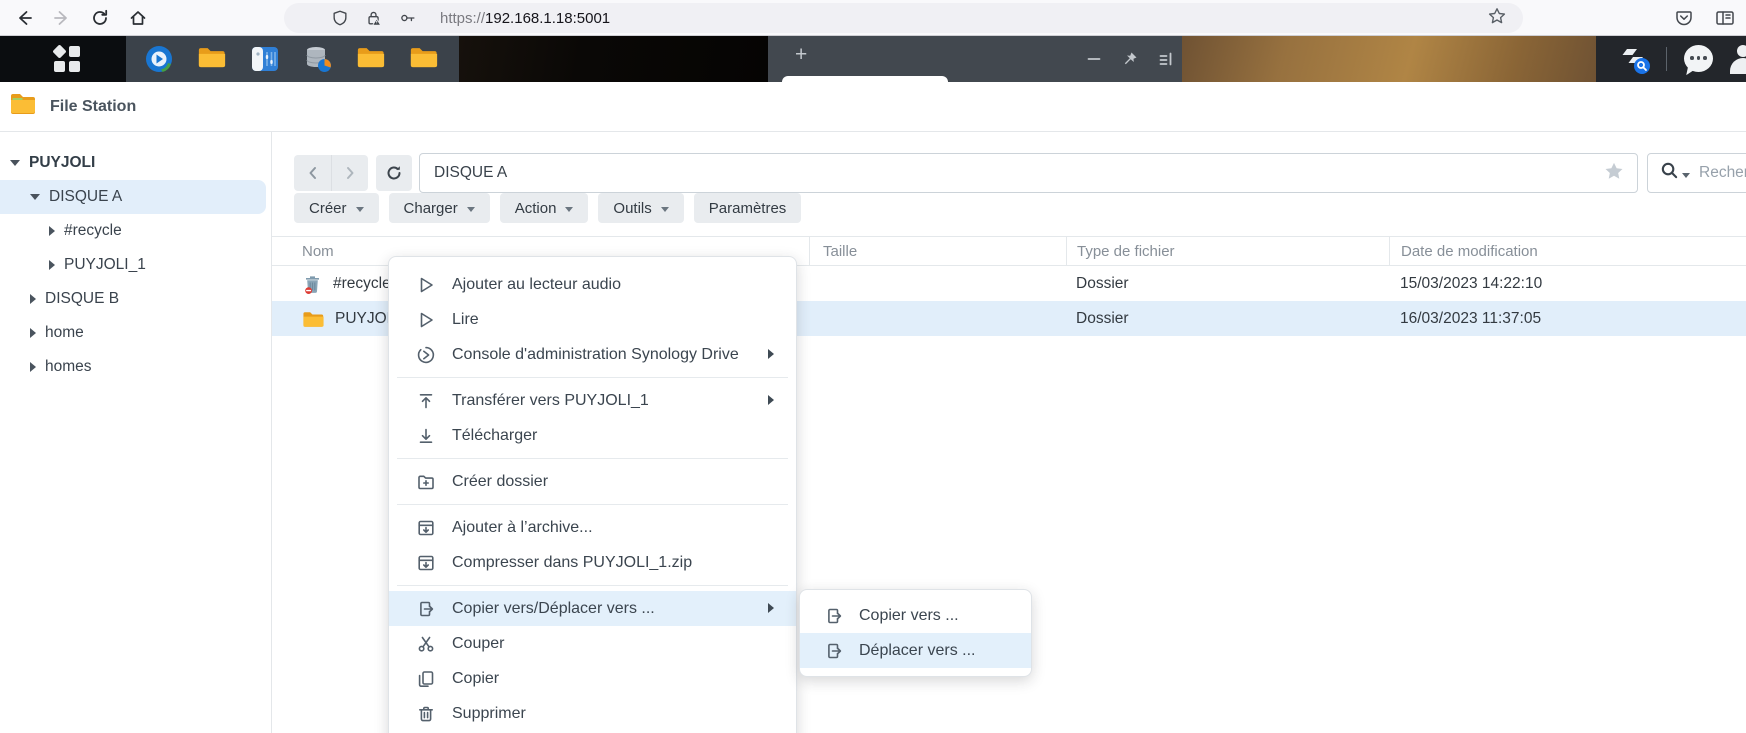  Describe the element at coordinates (592, 435) in the screenshot. I see `menu-item-telecharger: Télécharger` at that location.